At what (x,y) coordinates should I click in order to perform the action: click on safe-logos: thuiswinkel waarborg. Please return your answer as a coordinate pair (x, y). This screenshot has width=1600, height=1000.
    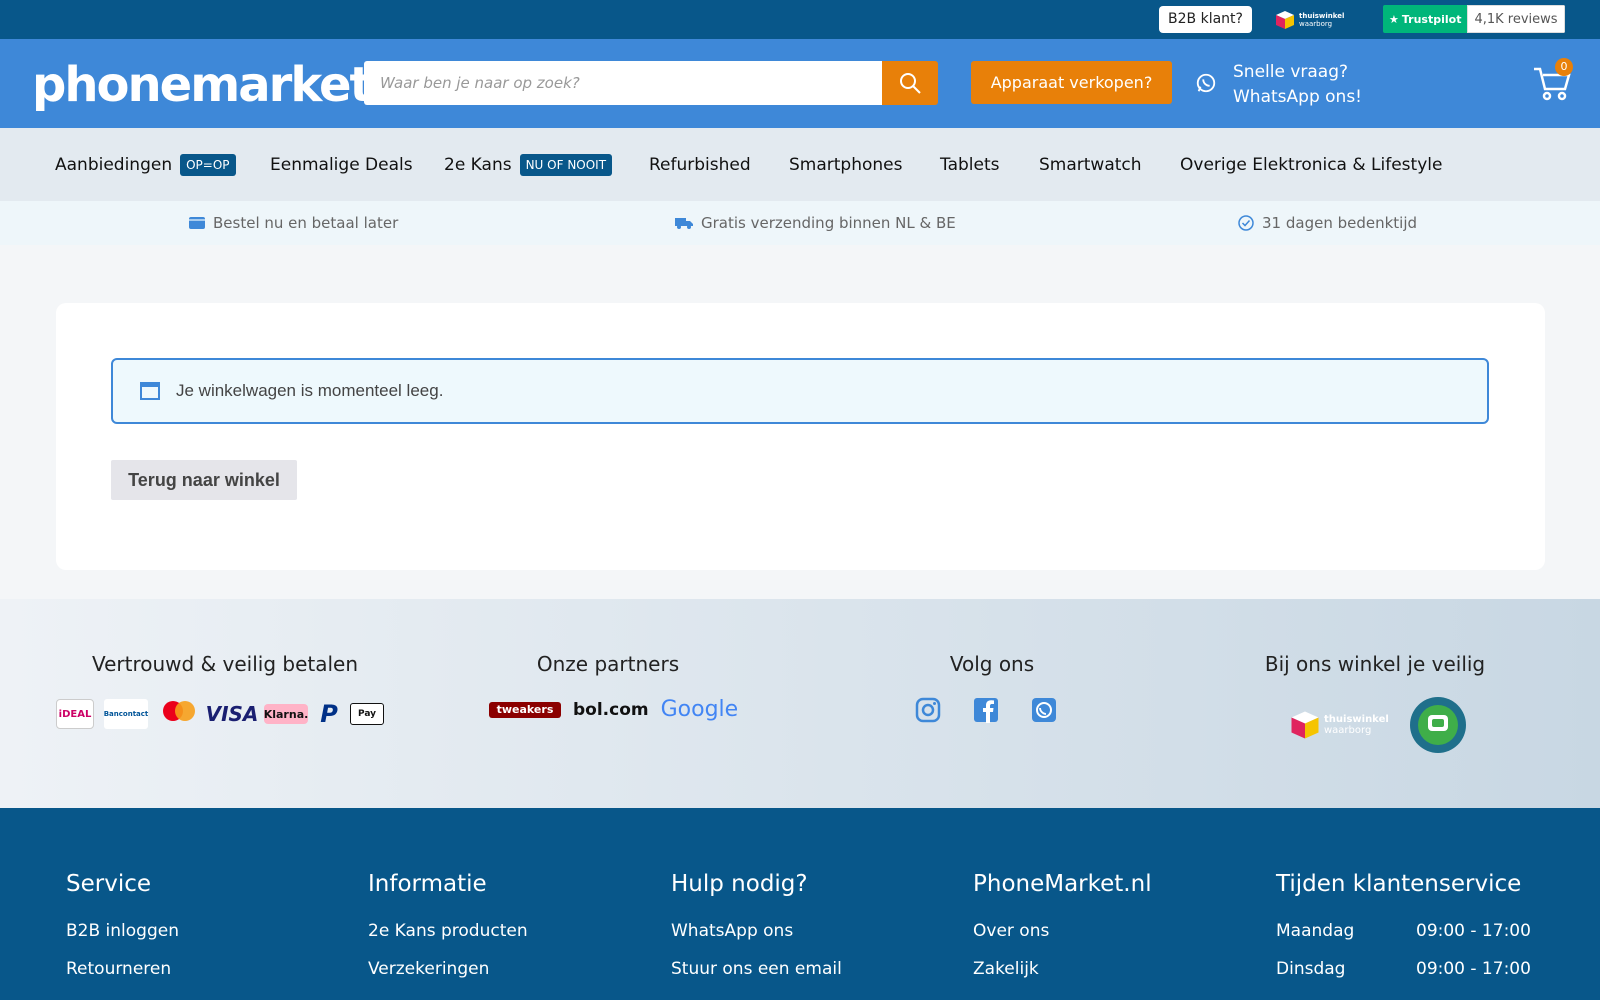
    Looking at the image, I should click on (1378, 725).